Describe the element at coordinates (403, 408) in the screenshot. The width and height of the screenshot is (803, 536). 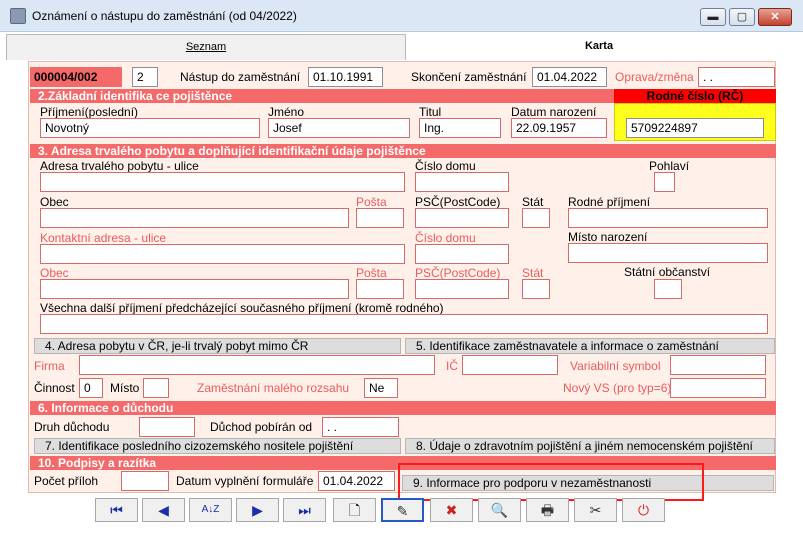
I see `section6-header: 6. Informace o důchodu` at that location.